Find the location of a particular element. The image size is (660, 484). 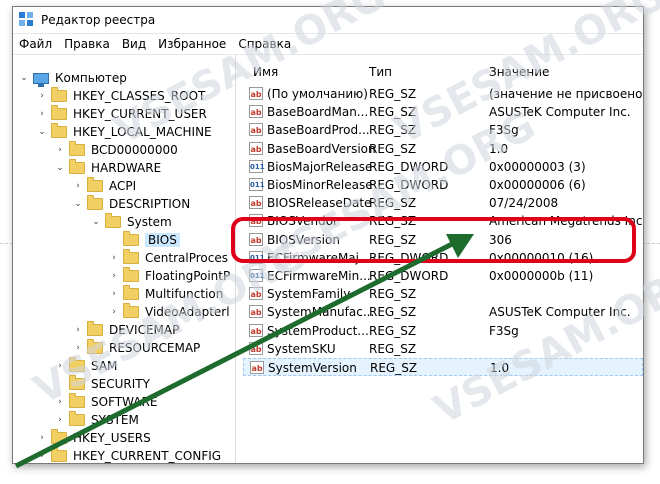

cell-value: 0x0000000b (11) is located at coordinates (541, 276).